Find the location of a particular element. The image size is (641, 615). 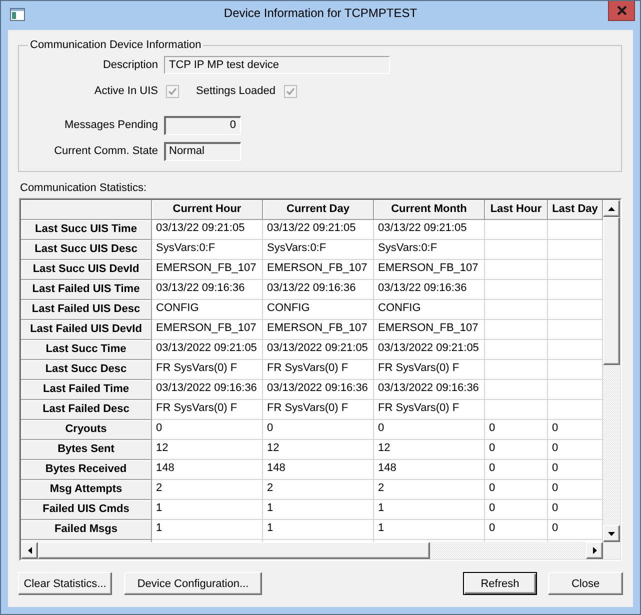

description-field: TCP IP MP test device is located at coordinates (277, 65).